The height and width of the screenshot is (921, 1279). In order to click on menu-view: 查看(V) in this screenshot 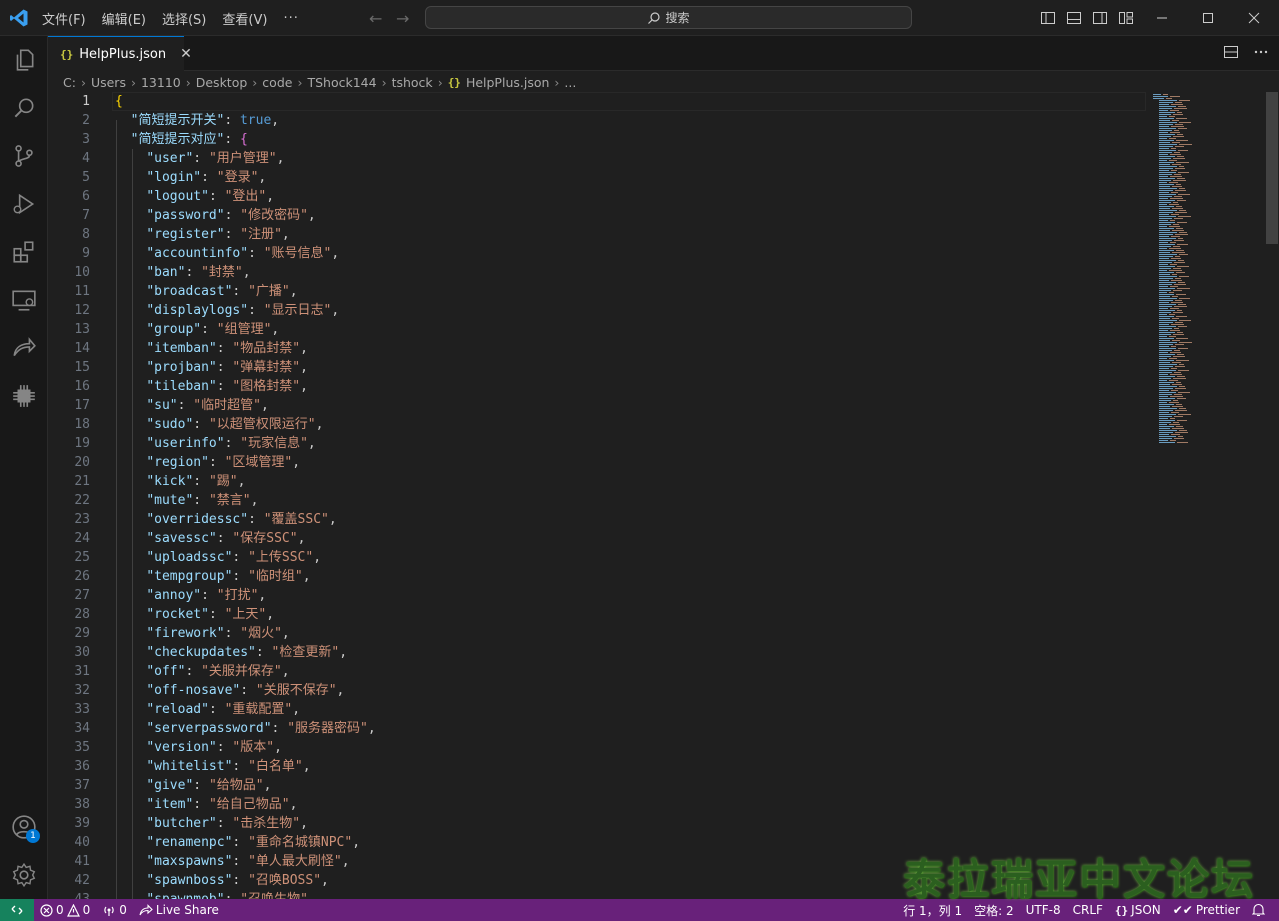, I will do `click(244, 18)`.